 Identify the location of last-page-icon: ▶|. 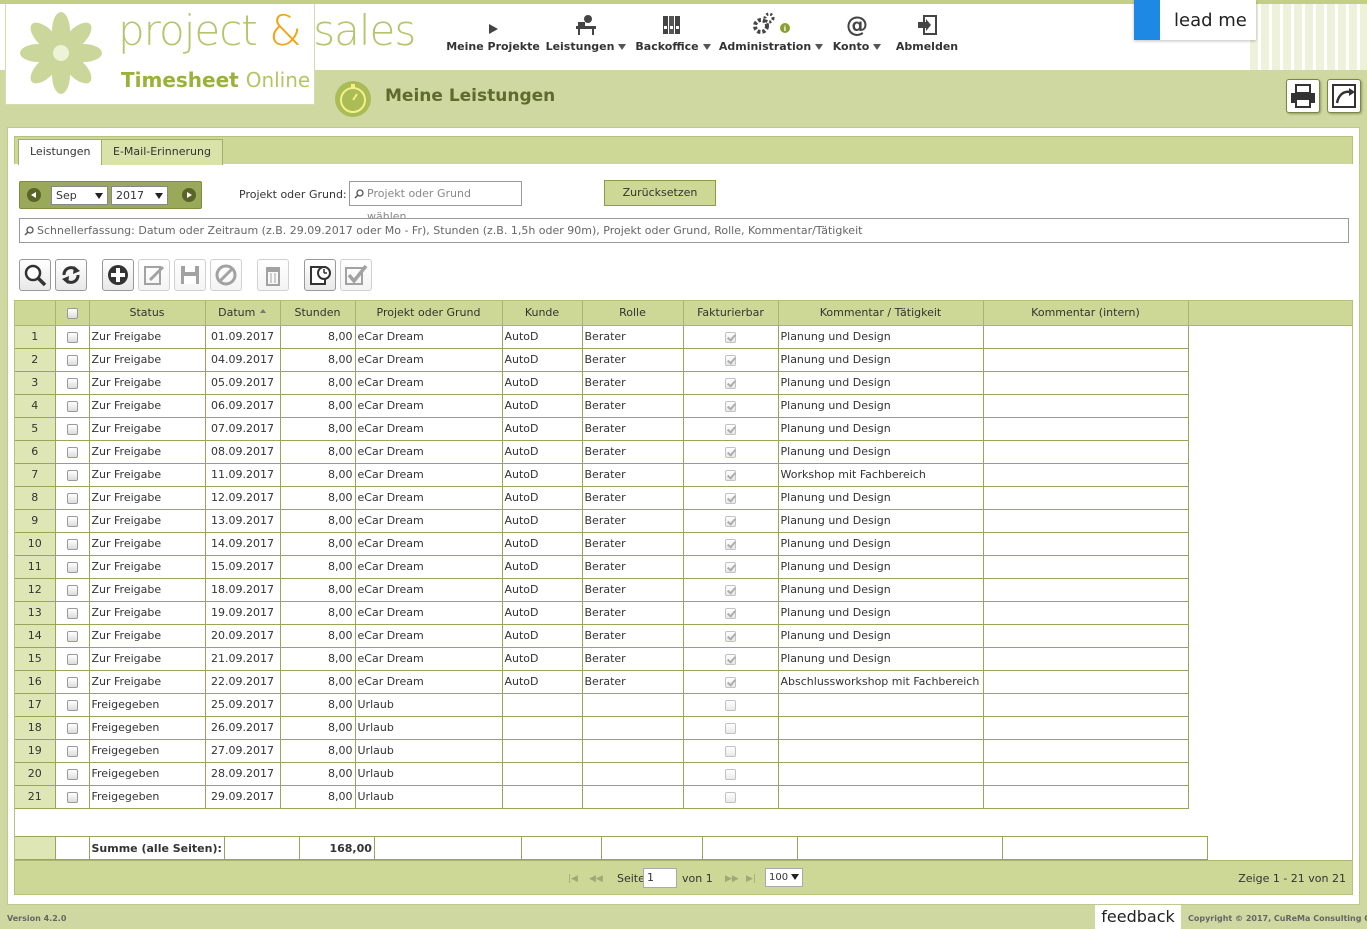
(751, 879).